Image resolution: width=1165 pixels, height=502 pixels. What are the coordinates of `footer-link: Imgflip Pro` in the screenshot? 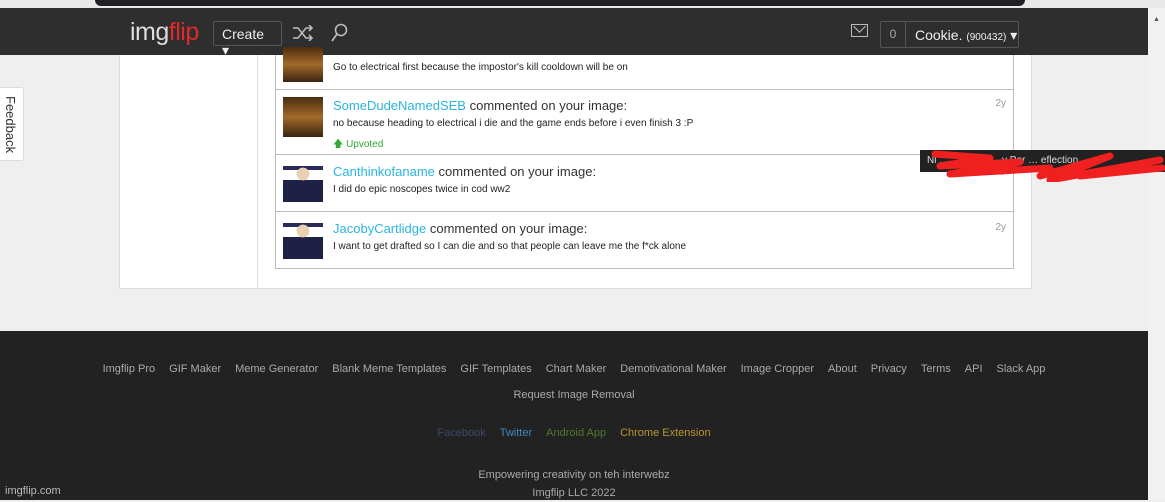 It's located at (129, 369).